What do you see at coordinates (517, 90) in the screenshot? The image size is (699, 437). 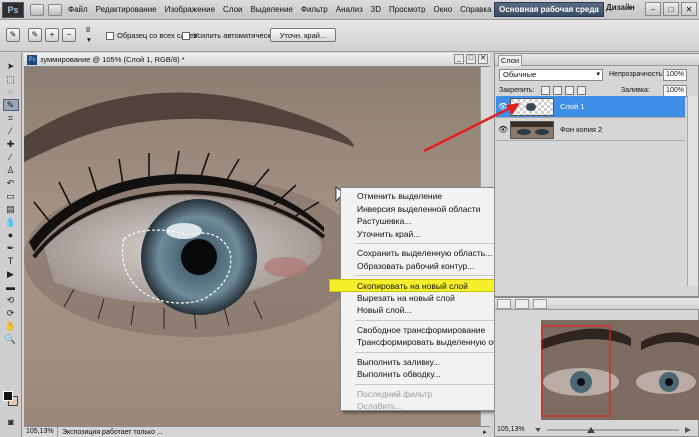 I see `lock-label: Закрепить:` at bounding box center [517, 90].